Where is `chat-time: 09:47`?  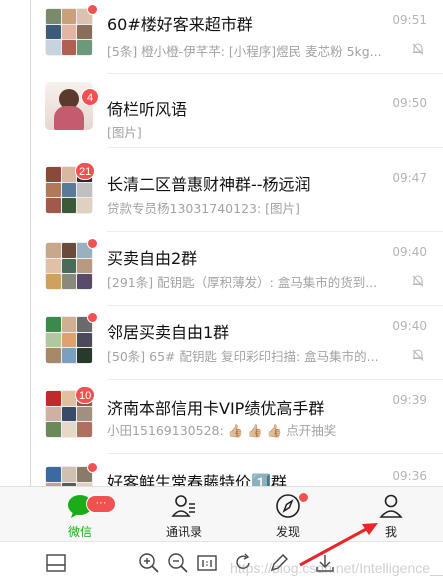
chat-time: 09:47 is located at coordinates (409, 178).